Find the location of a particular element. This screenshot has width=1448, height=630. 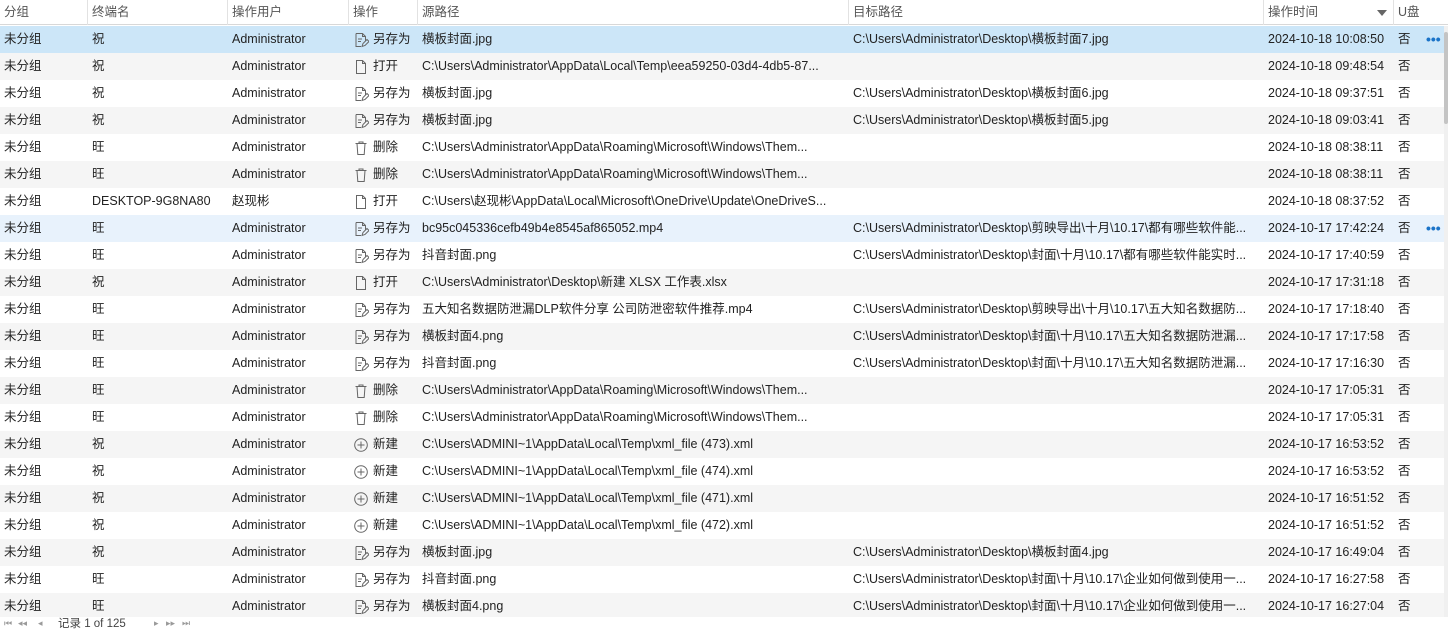

column-header-usb: U盘 is located at coordinates (1421, 12).